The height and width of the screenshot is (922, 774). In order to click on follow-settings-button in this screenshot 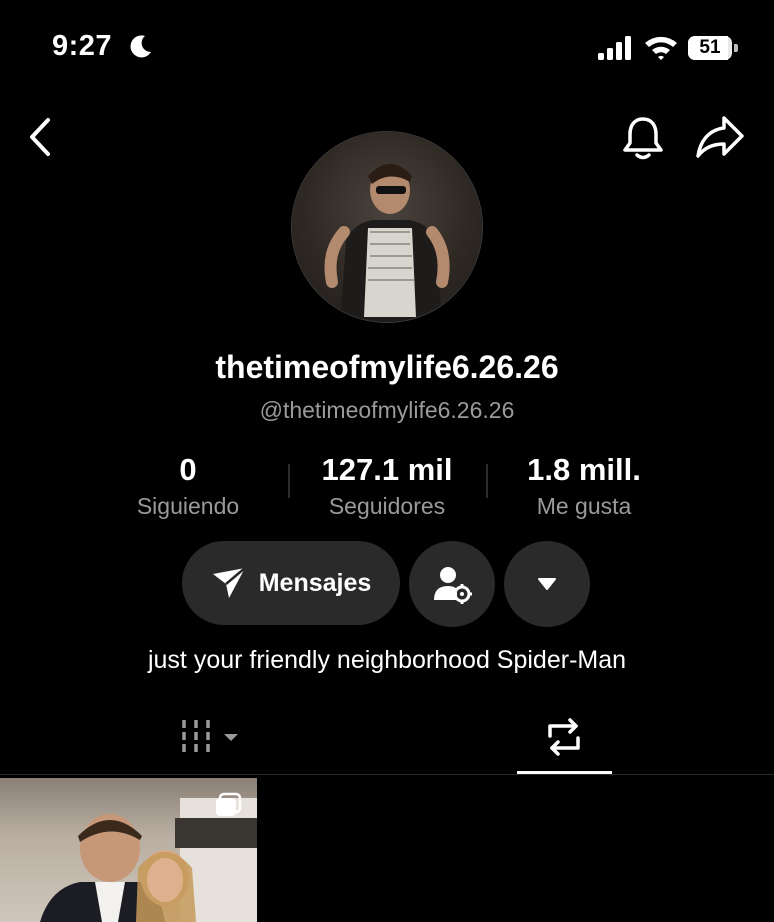, I will do `click(452, 584)`.